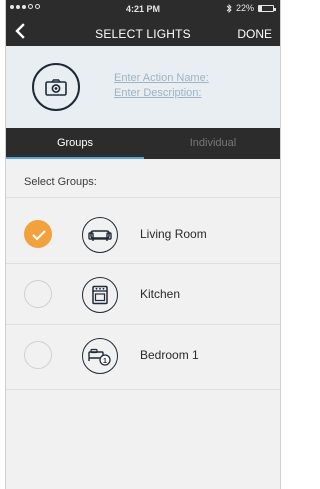  Describe the element at coordinates (100, 356) in the screenshot. I see `bed-icon: 1` at that location.